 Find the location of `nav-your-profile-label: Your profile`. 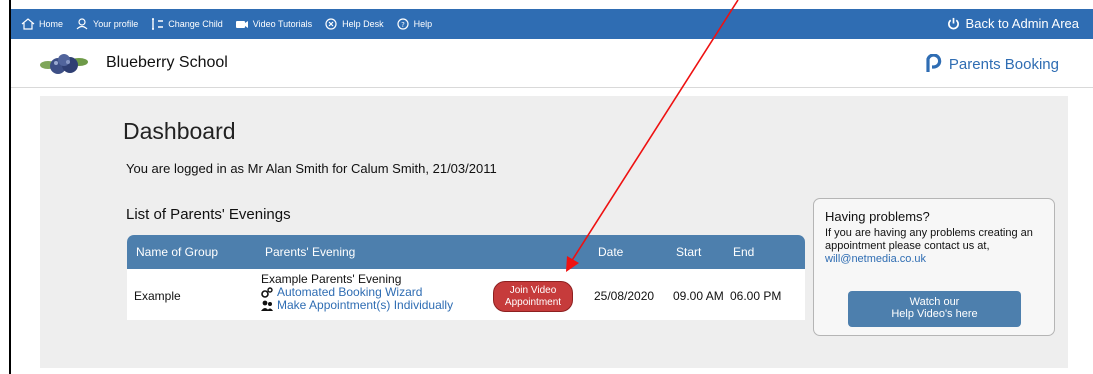

nav-your-profile-label: Your profile is located at coordinates (116, 24).